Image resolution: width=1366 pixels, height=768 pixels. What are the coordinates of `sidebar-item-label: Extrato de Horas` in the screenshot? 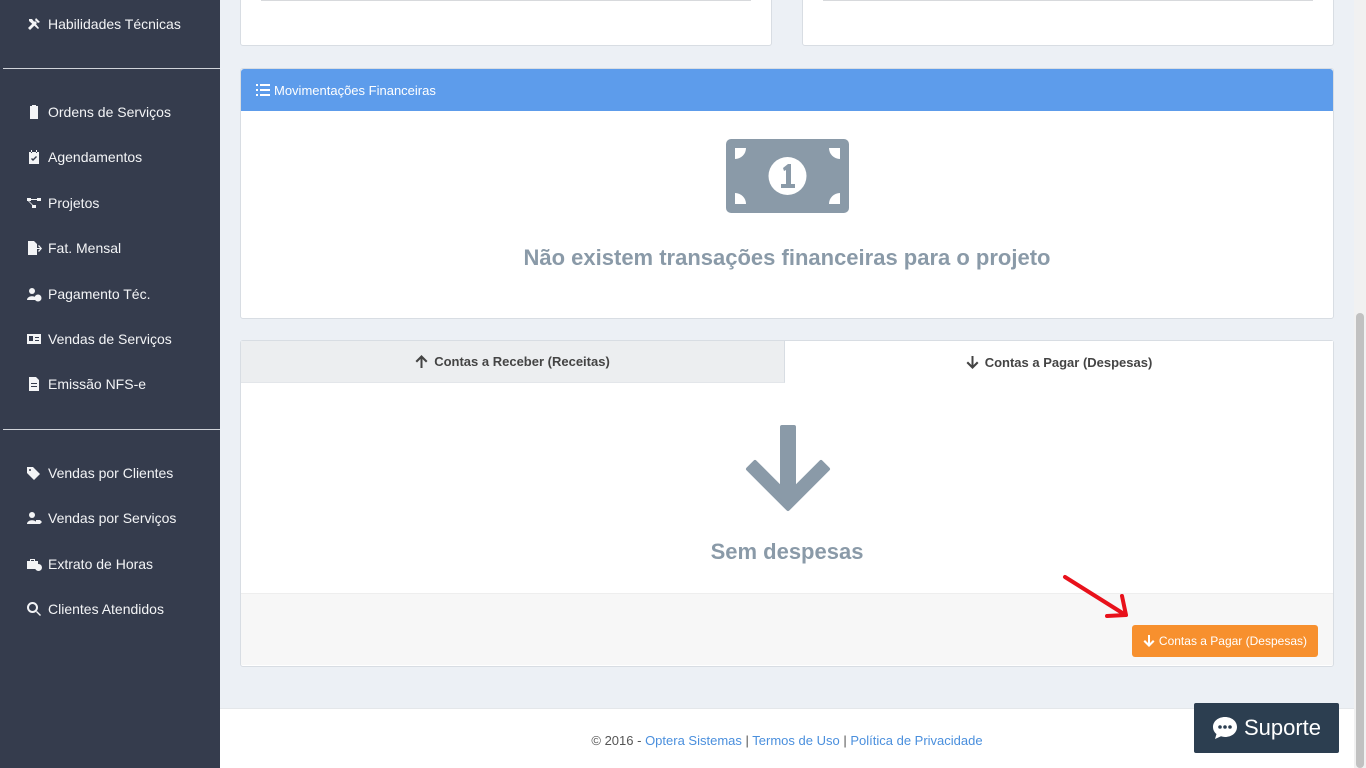 It's located at (101, 564).